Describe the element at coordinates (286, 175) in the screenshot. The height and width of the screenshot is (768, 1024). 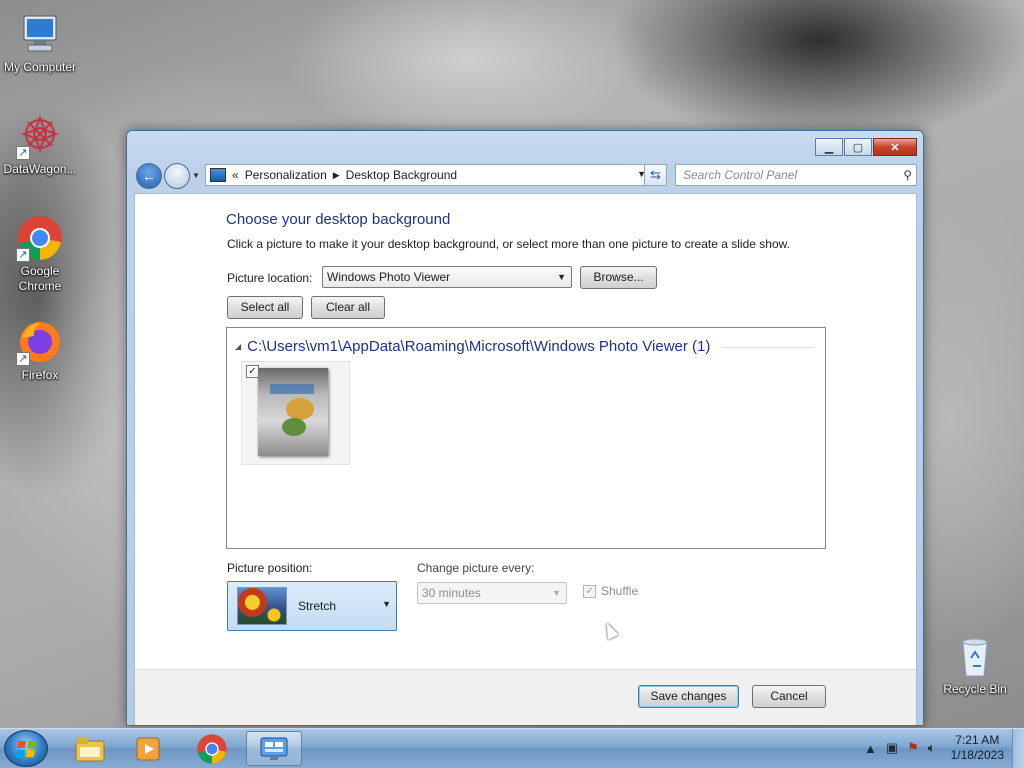
I see `breadcrumb-personalization: Personalization` at that location.